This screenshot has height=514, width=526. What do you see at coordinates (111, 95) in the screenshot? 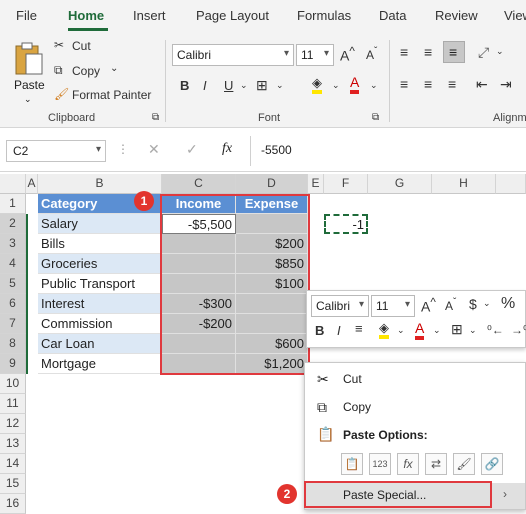
I see `format-painter-button: Format Painter` at bounding box center [111, 95].